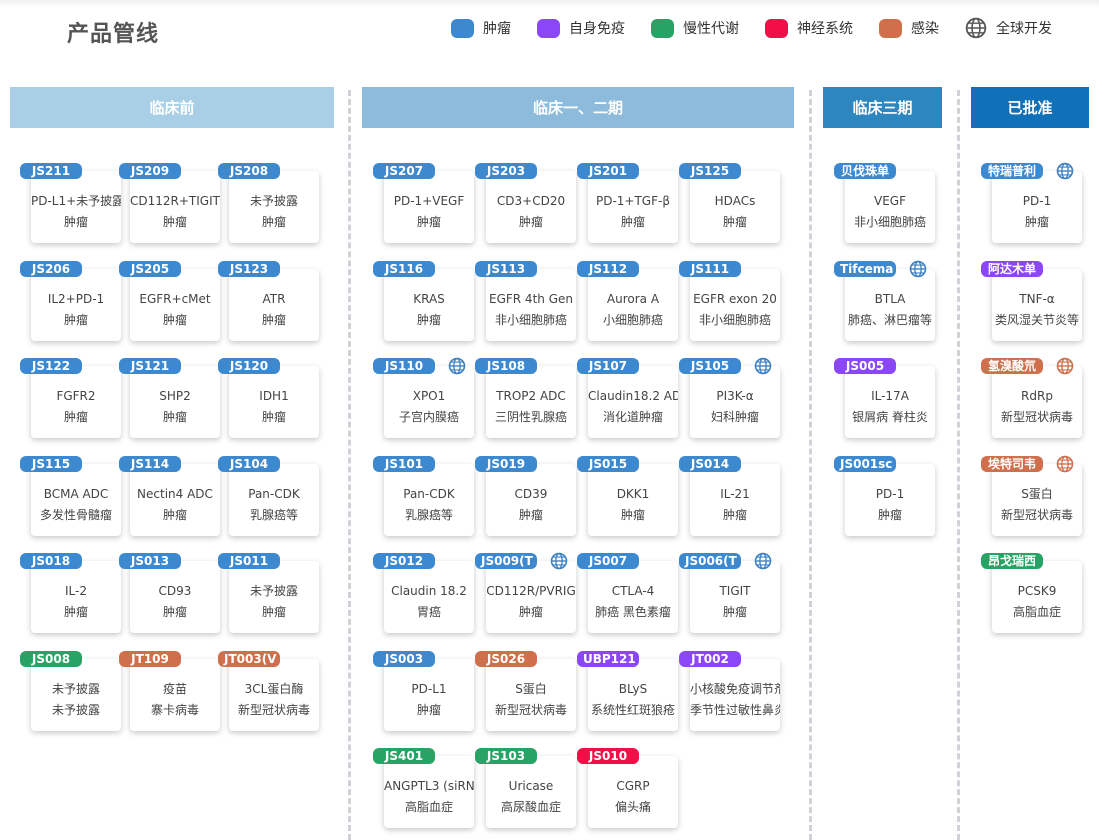 This screenshot has height=840, width=1099. Describe the element at coordinates (51, 464) in the screenshot. I see `card-code-tag: JS115` at that location.